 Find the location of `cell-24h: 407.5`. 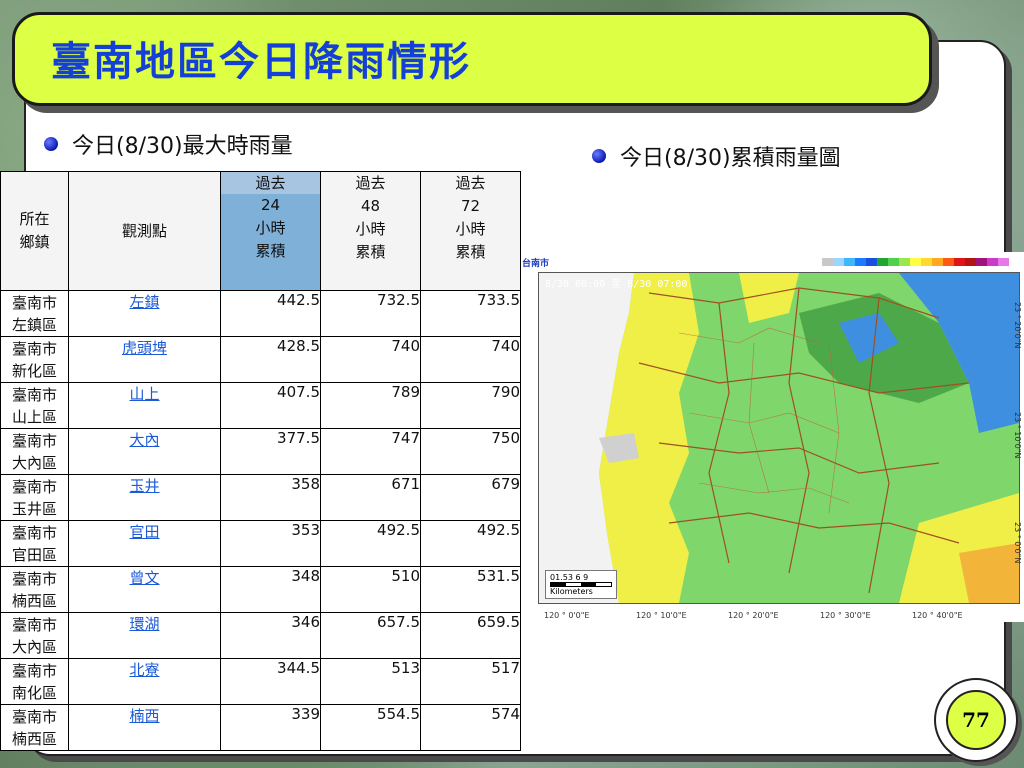

cell-24h: 407.5 is located at coordinates (270, 405).